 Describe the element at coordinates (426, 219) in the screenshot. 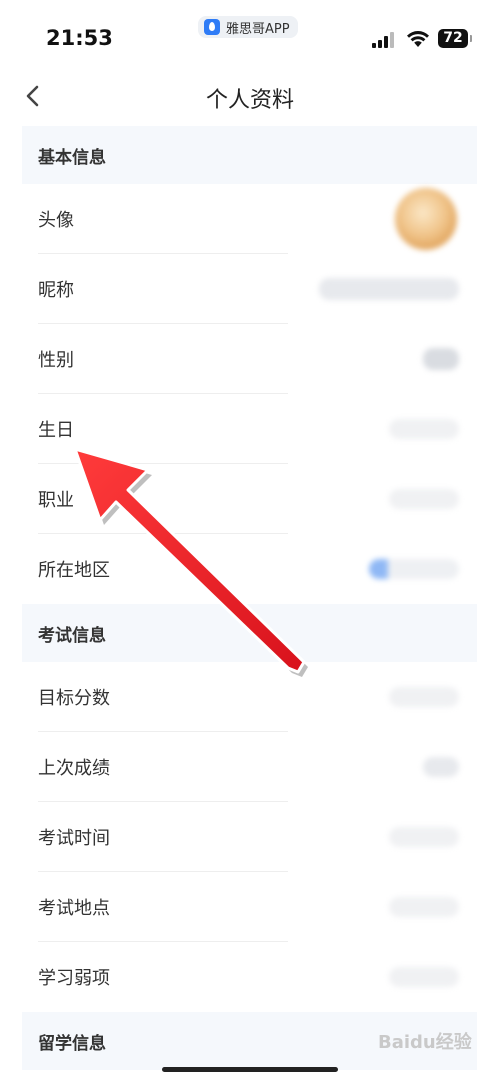

I see `avatar` at that location.